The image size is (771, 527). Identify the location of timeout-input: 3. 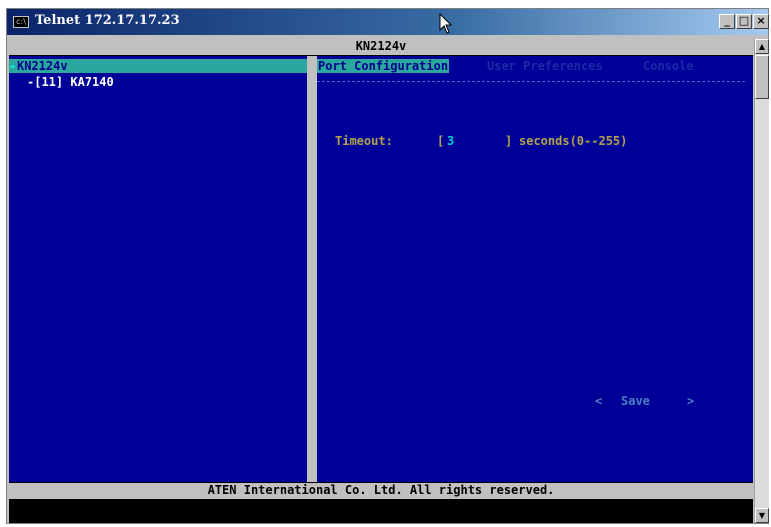
(450, 141).